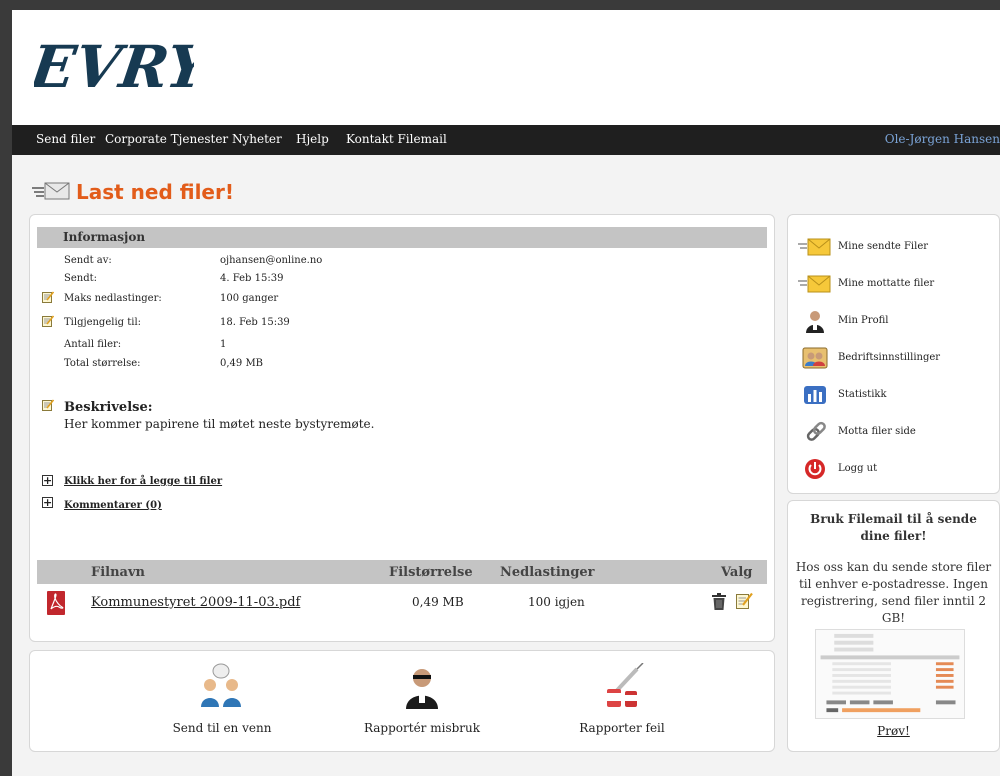 Image resolution: width=1000 pixels, height=776 pixels. What do you see at coordinates (744, 600) in the screenshot?
I see `edit-file-icon` at bounding box center [744, 600].